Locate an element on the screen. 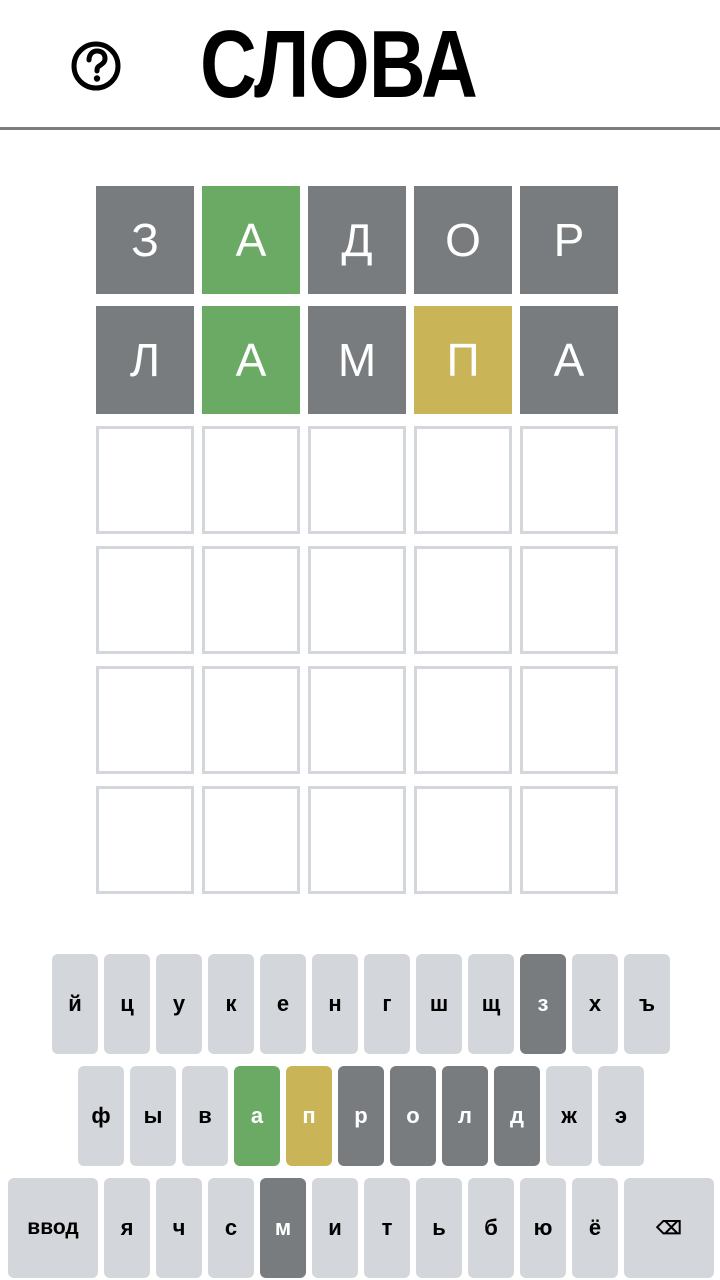 This screenshot has height=1280, width=720. key-label: я is located at coordinates (127, 1227).